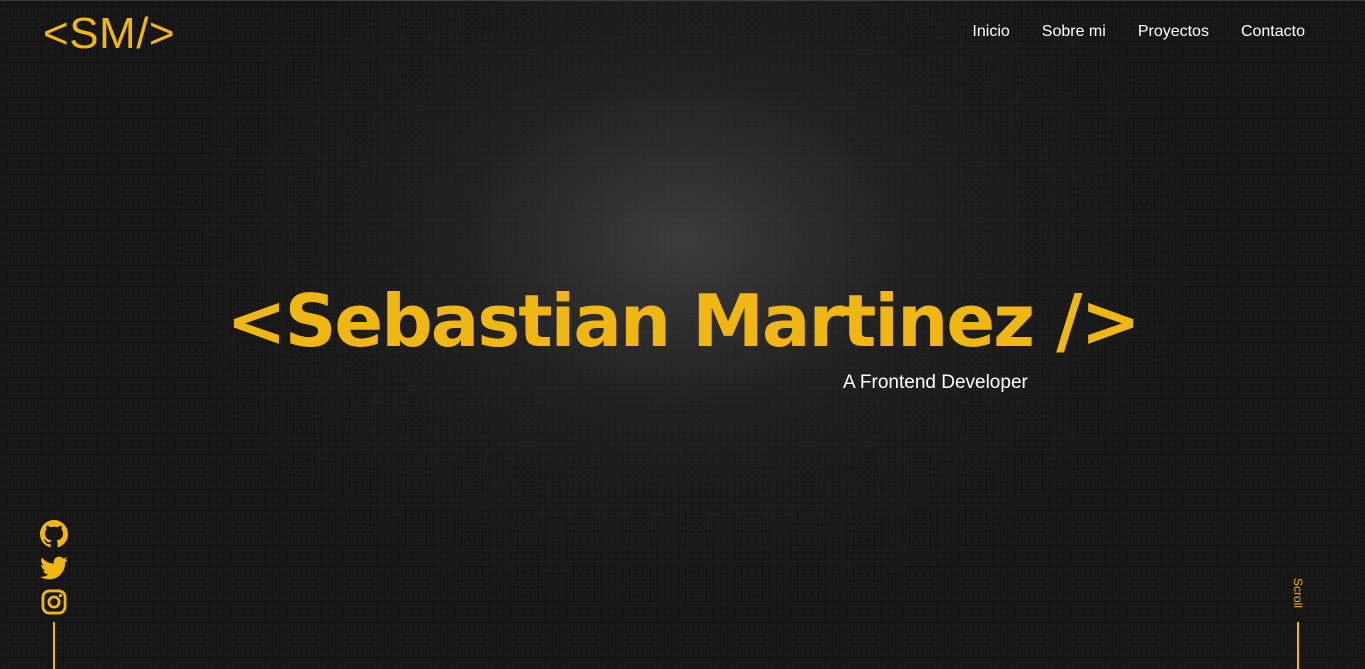 This screenshot has height=669, width=1365. I want to click on github-link, so click(54, 534).